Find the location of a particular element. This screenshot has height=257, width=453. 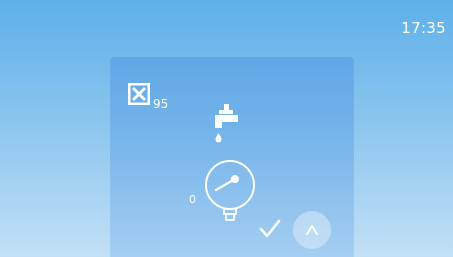

checkmark-icon is located at coordinates (270, 229).